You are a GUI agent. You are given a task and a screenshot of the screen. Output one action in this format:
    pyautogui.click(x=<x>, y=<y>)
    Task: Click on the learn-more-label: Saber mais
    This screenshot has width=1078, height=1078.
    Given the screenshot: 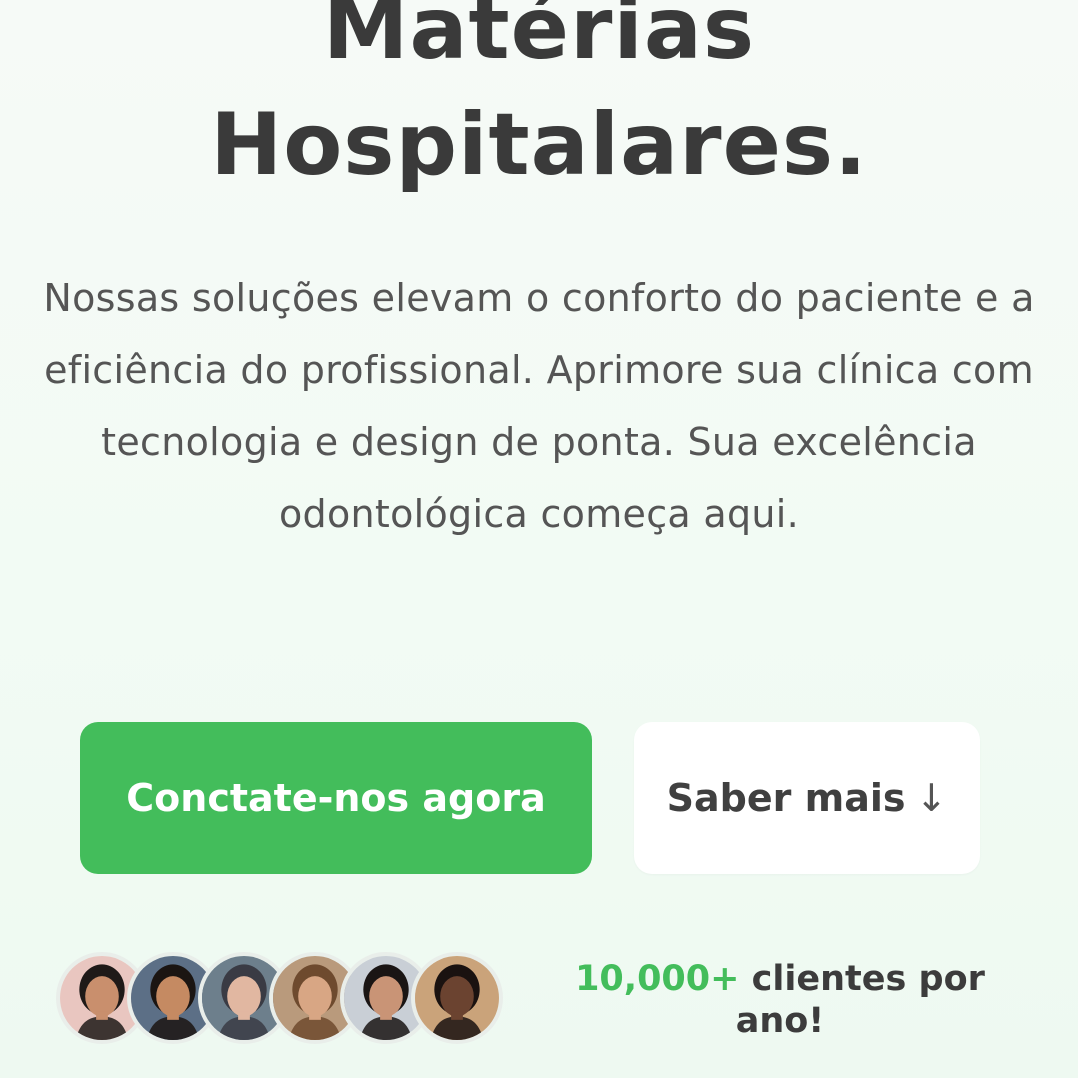 What is the action you would take?
    pyautogui.click(x=786, y=798)
    